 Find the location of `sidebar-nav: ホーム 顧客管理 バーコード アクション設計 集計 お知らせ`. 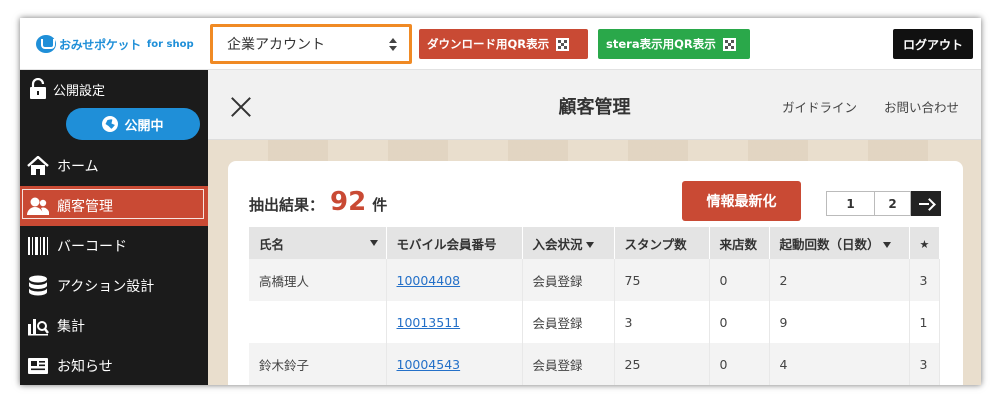

sidebar-nav: ホーム 顧客管理 バーコード アクション設計 集計 お知らせ is located at coordinates (114, 265).